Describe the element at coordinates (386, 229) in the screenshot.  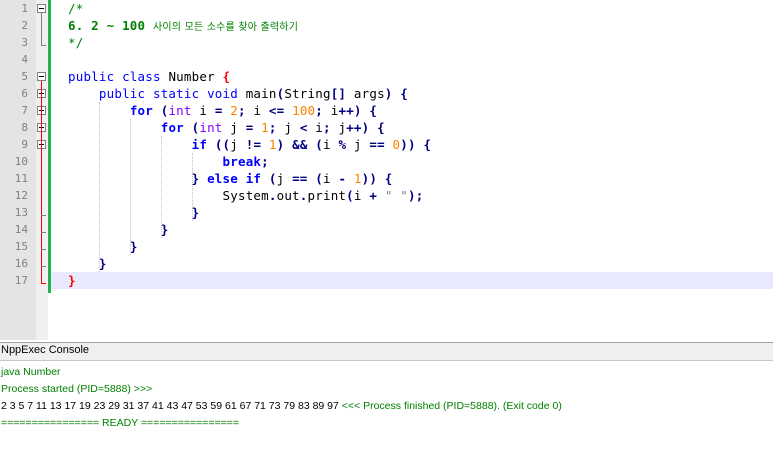
I see `code-line: 14 }` at that location.